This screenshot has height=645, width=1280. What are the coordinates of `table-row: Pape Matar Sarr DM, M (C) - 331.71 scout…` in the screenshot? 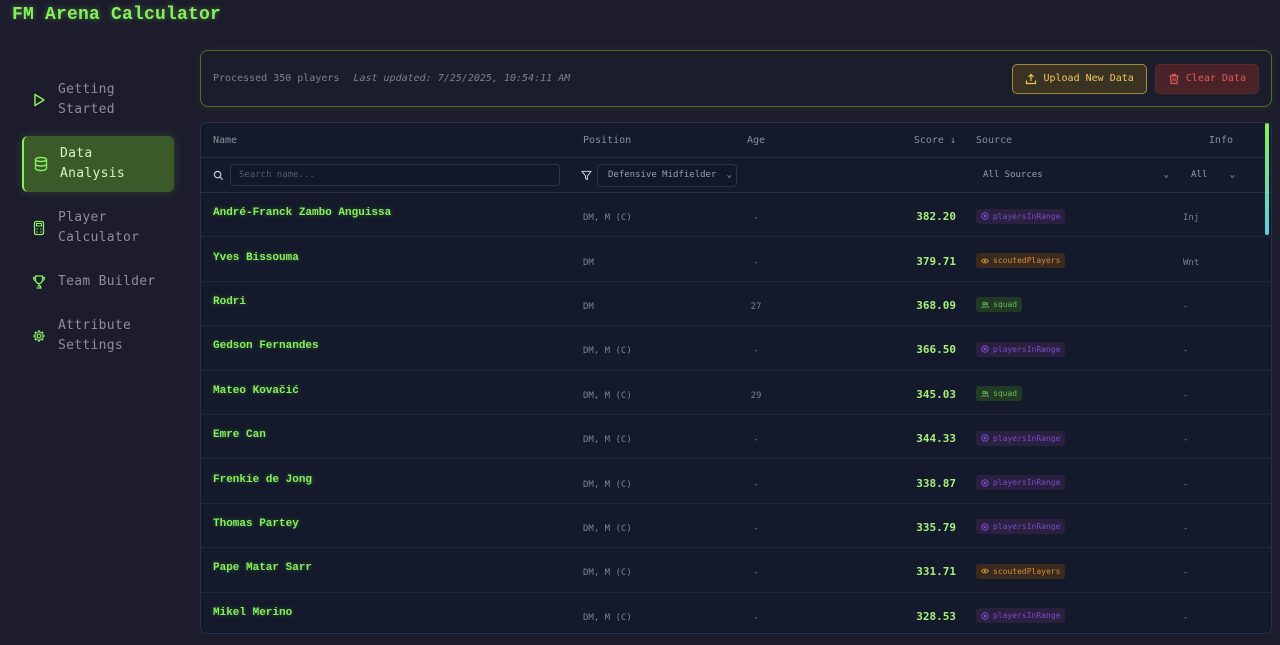 It's located at (736, 570).